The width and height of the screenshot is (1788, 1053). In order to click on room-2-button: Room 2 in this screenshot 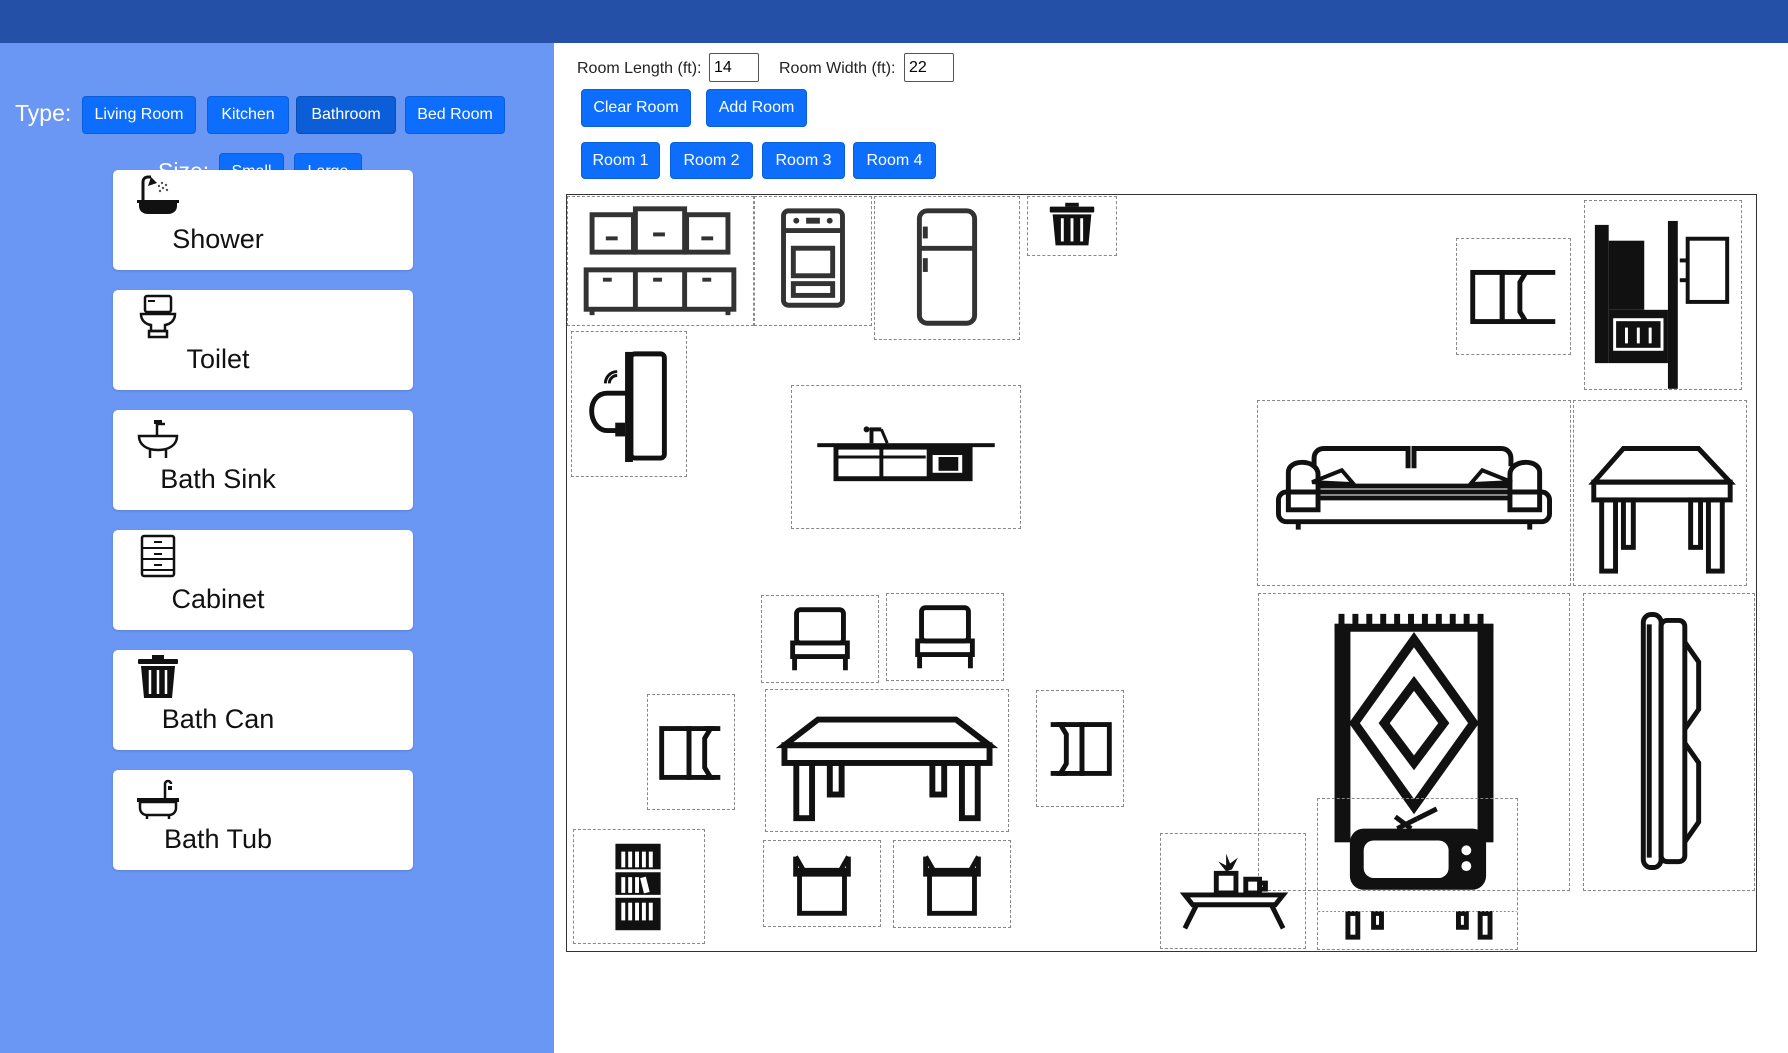, I will do `click(711, 160)`.